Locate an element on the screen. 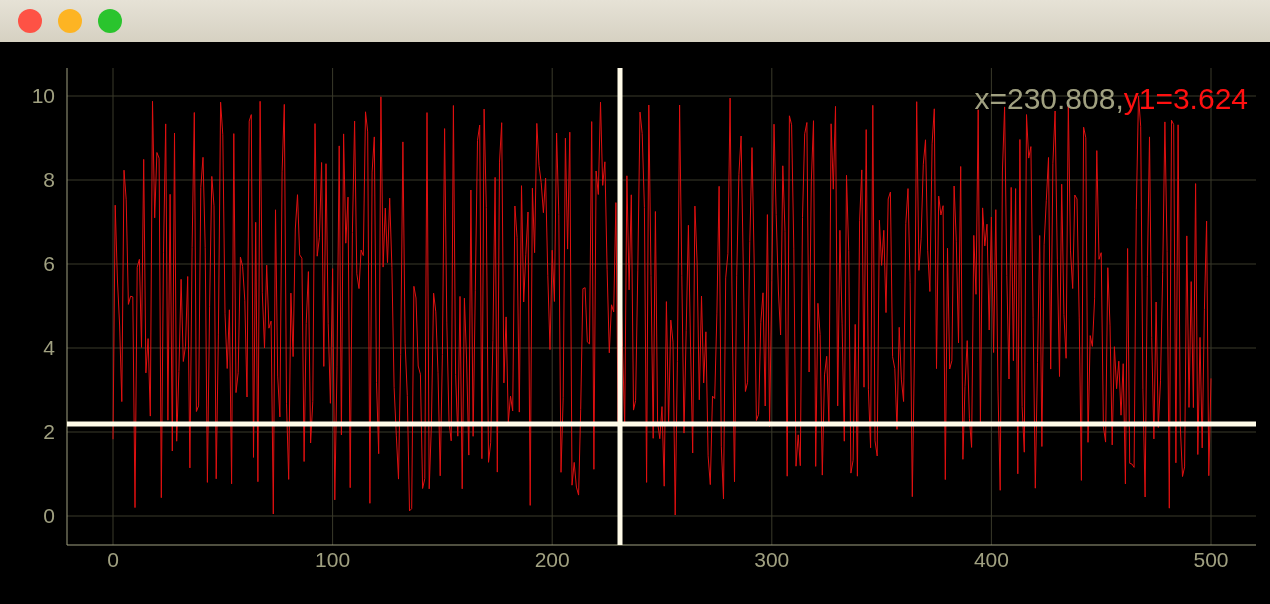 Image resolution: width=1270 pixels, height=604 pixels. axis-tick-label: 400 is located at coordinates (991, 559).